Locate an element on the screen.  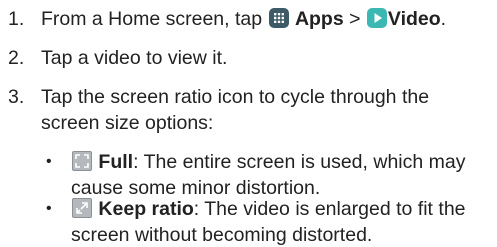
apps-grid-icon is located at coordinates (278, 18).